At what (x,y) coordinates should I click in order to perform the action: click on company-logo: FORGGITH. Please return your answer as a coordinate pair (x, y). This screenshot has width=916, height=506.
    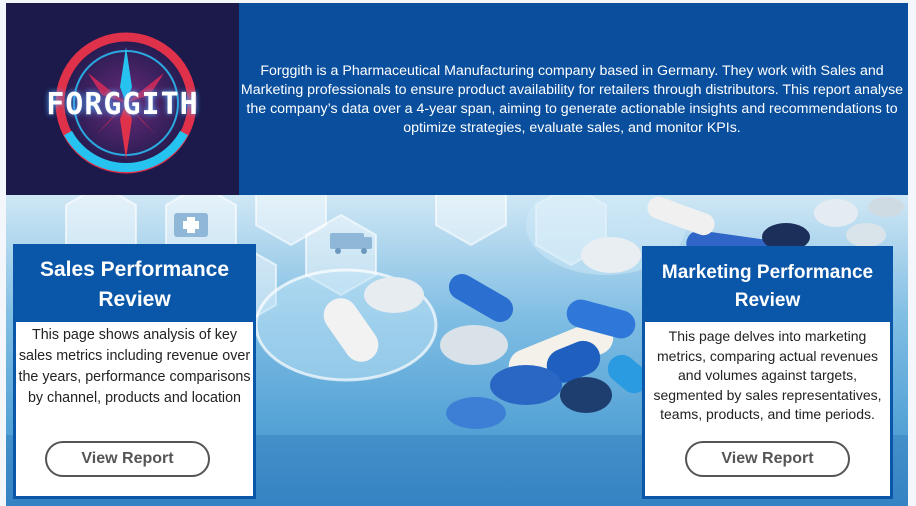
    Looking at the image, I should click on (122, 99).